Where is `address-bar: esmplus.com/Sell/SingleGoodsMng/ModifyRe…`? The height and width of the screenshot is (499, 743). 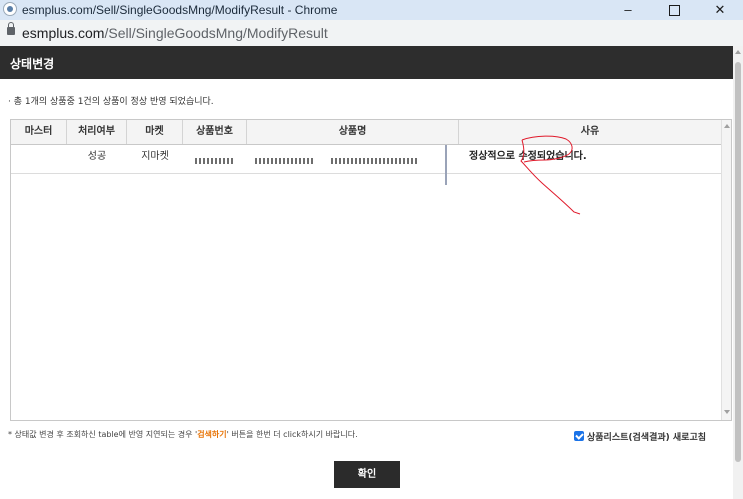
address-bar: esmplus.com/Sell/SingleGoodsMng/ModifyRe… is located at coordinates (371, 33).